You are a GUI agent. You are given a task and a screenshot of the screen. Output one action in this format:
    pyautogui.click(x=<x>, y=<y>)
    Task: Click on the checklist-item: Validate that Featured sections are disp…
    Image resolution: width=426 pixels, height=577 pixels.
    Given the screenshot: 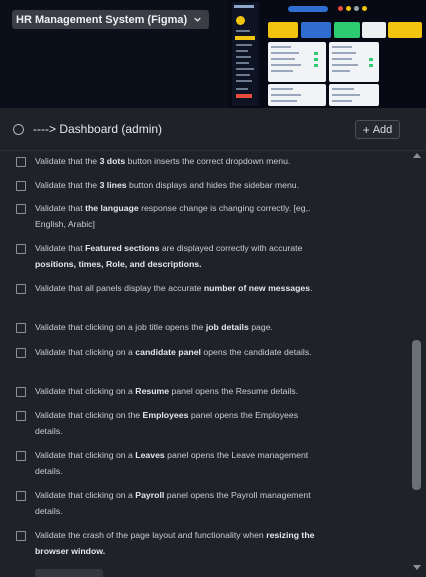 What is the action you would take?
    pyautogui.click(x=205, y=257)
    